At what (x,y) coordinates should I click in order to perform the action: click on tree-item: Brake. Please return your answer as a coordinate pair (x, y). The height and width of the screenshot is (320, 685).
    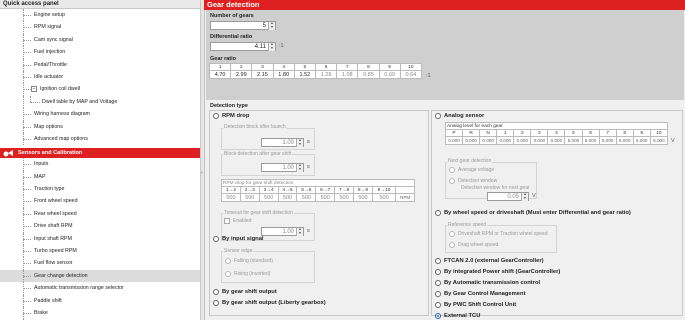
    Looking at the image, I should click on (101, 313).